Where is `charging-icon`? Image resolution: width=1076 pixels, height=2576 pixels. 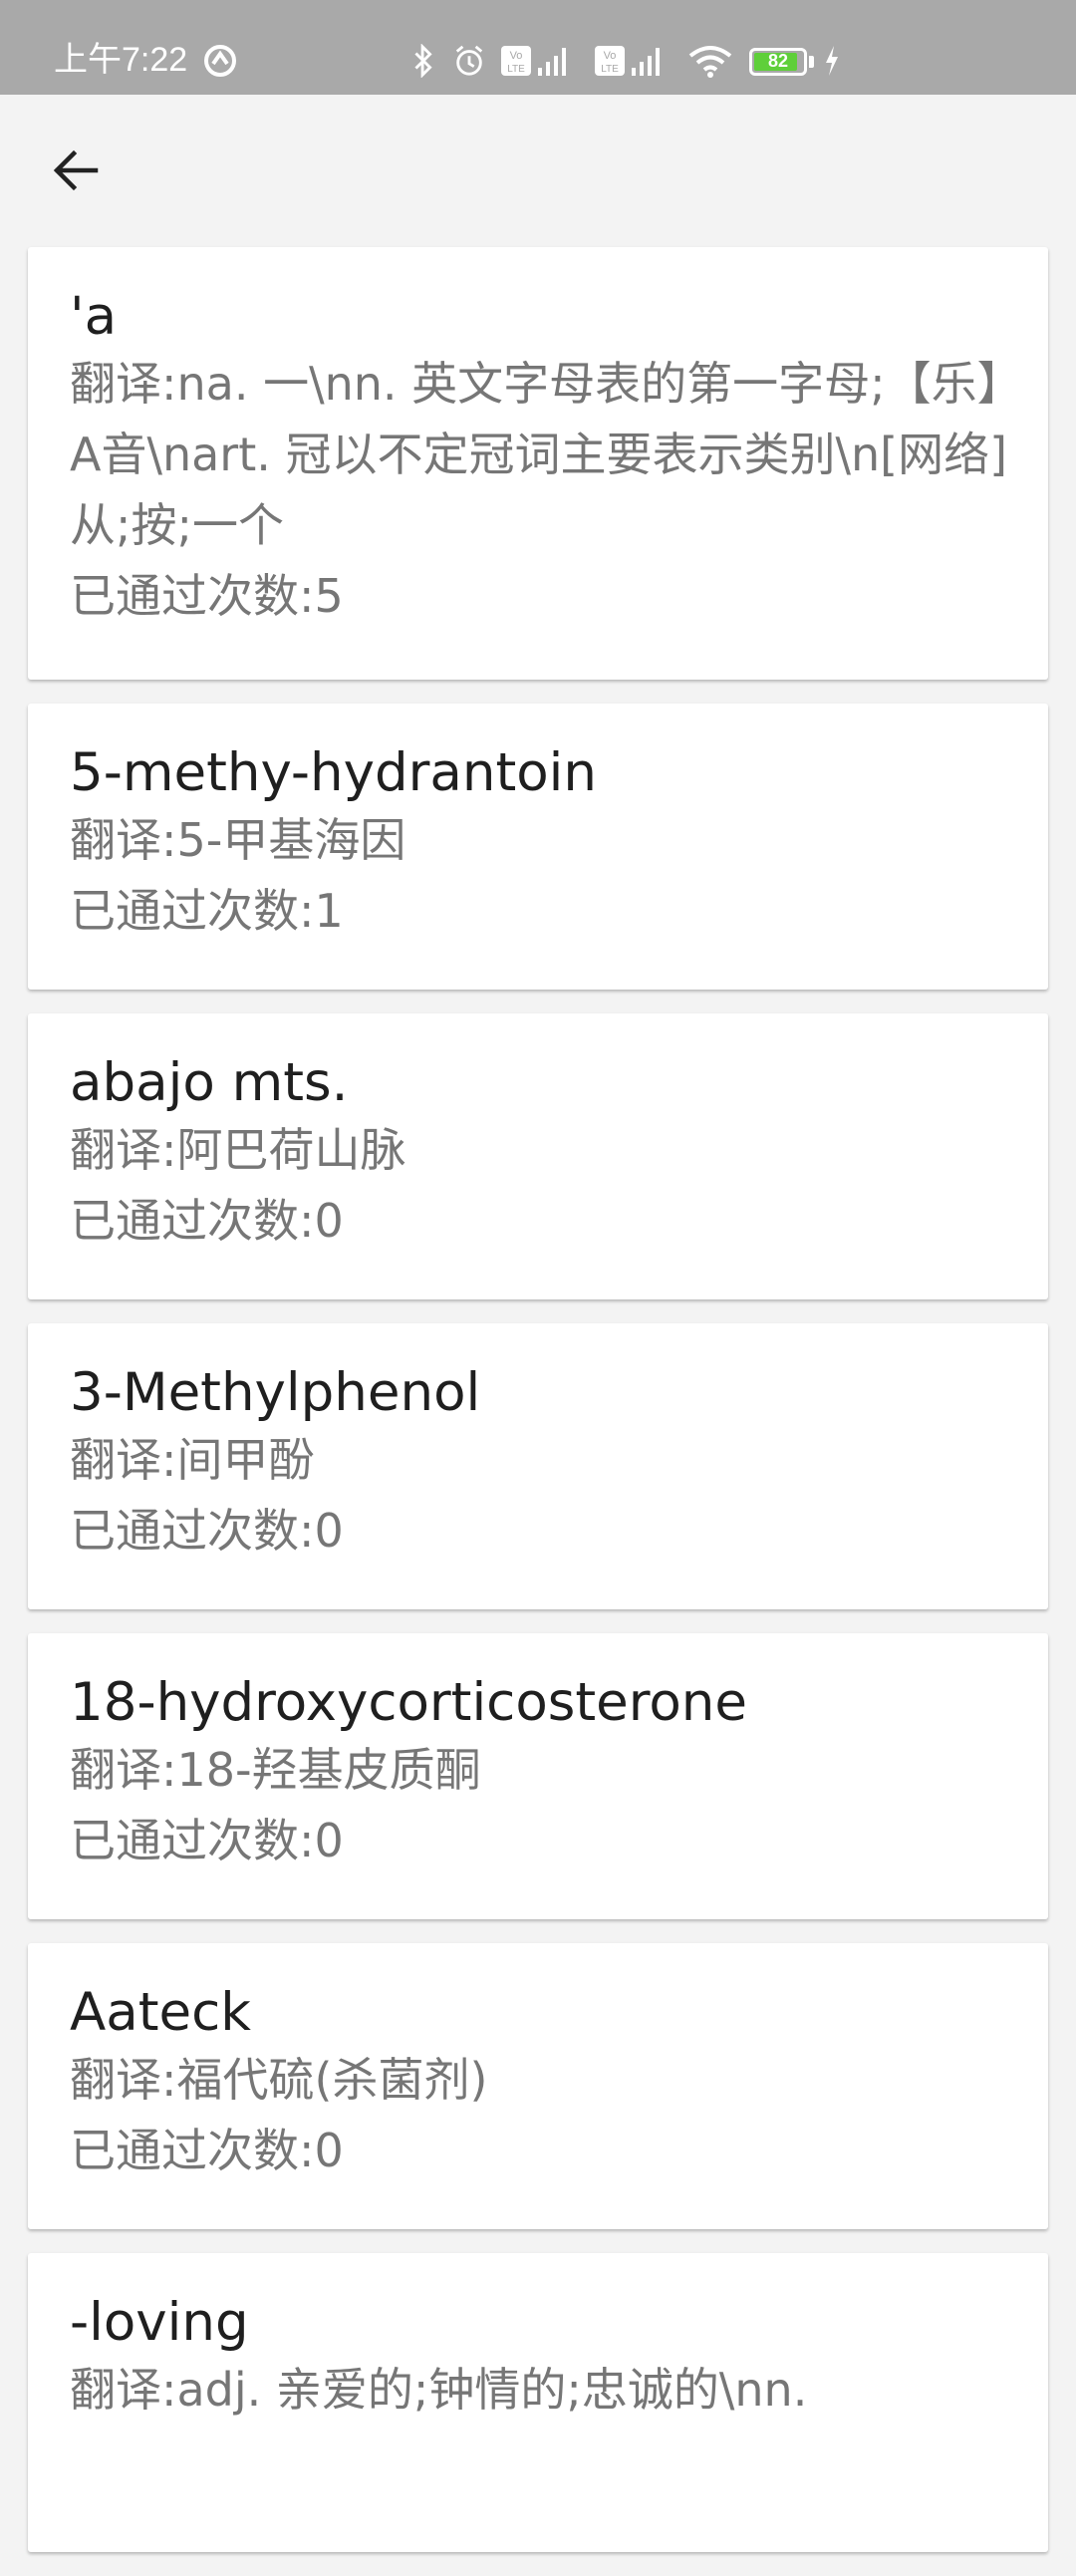
charging-icon is located at coordinates (832, 61).